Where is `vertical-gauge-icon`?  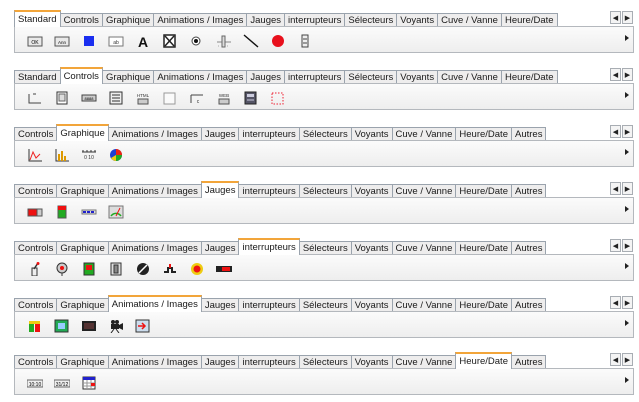 vertical-gauge-icon is located at coordinates (62, 212).